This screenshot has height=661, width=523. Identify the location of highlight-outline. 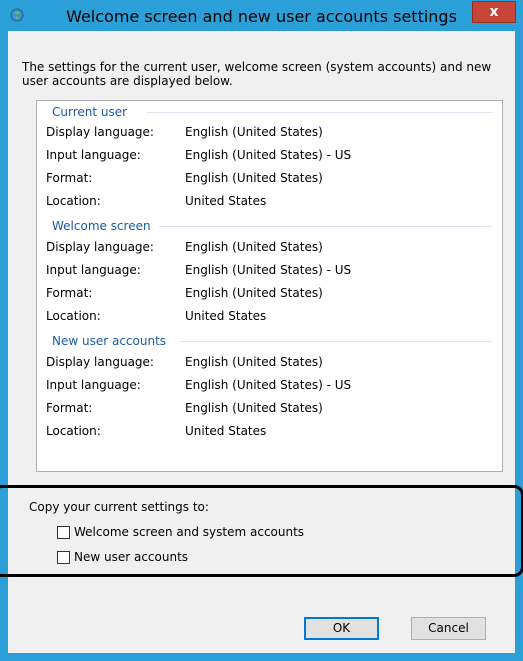
(261, 531).